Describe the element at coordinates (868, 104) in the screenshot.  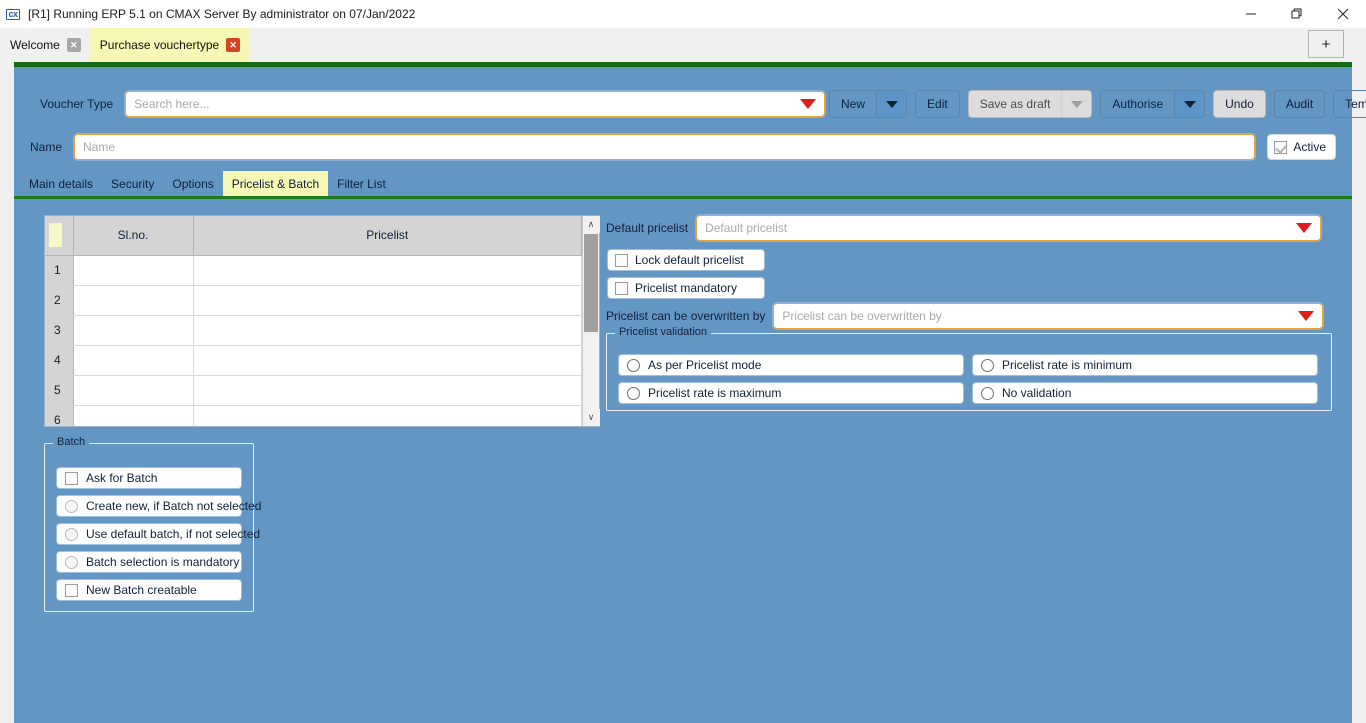
I see `new-button: New` at that location.